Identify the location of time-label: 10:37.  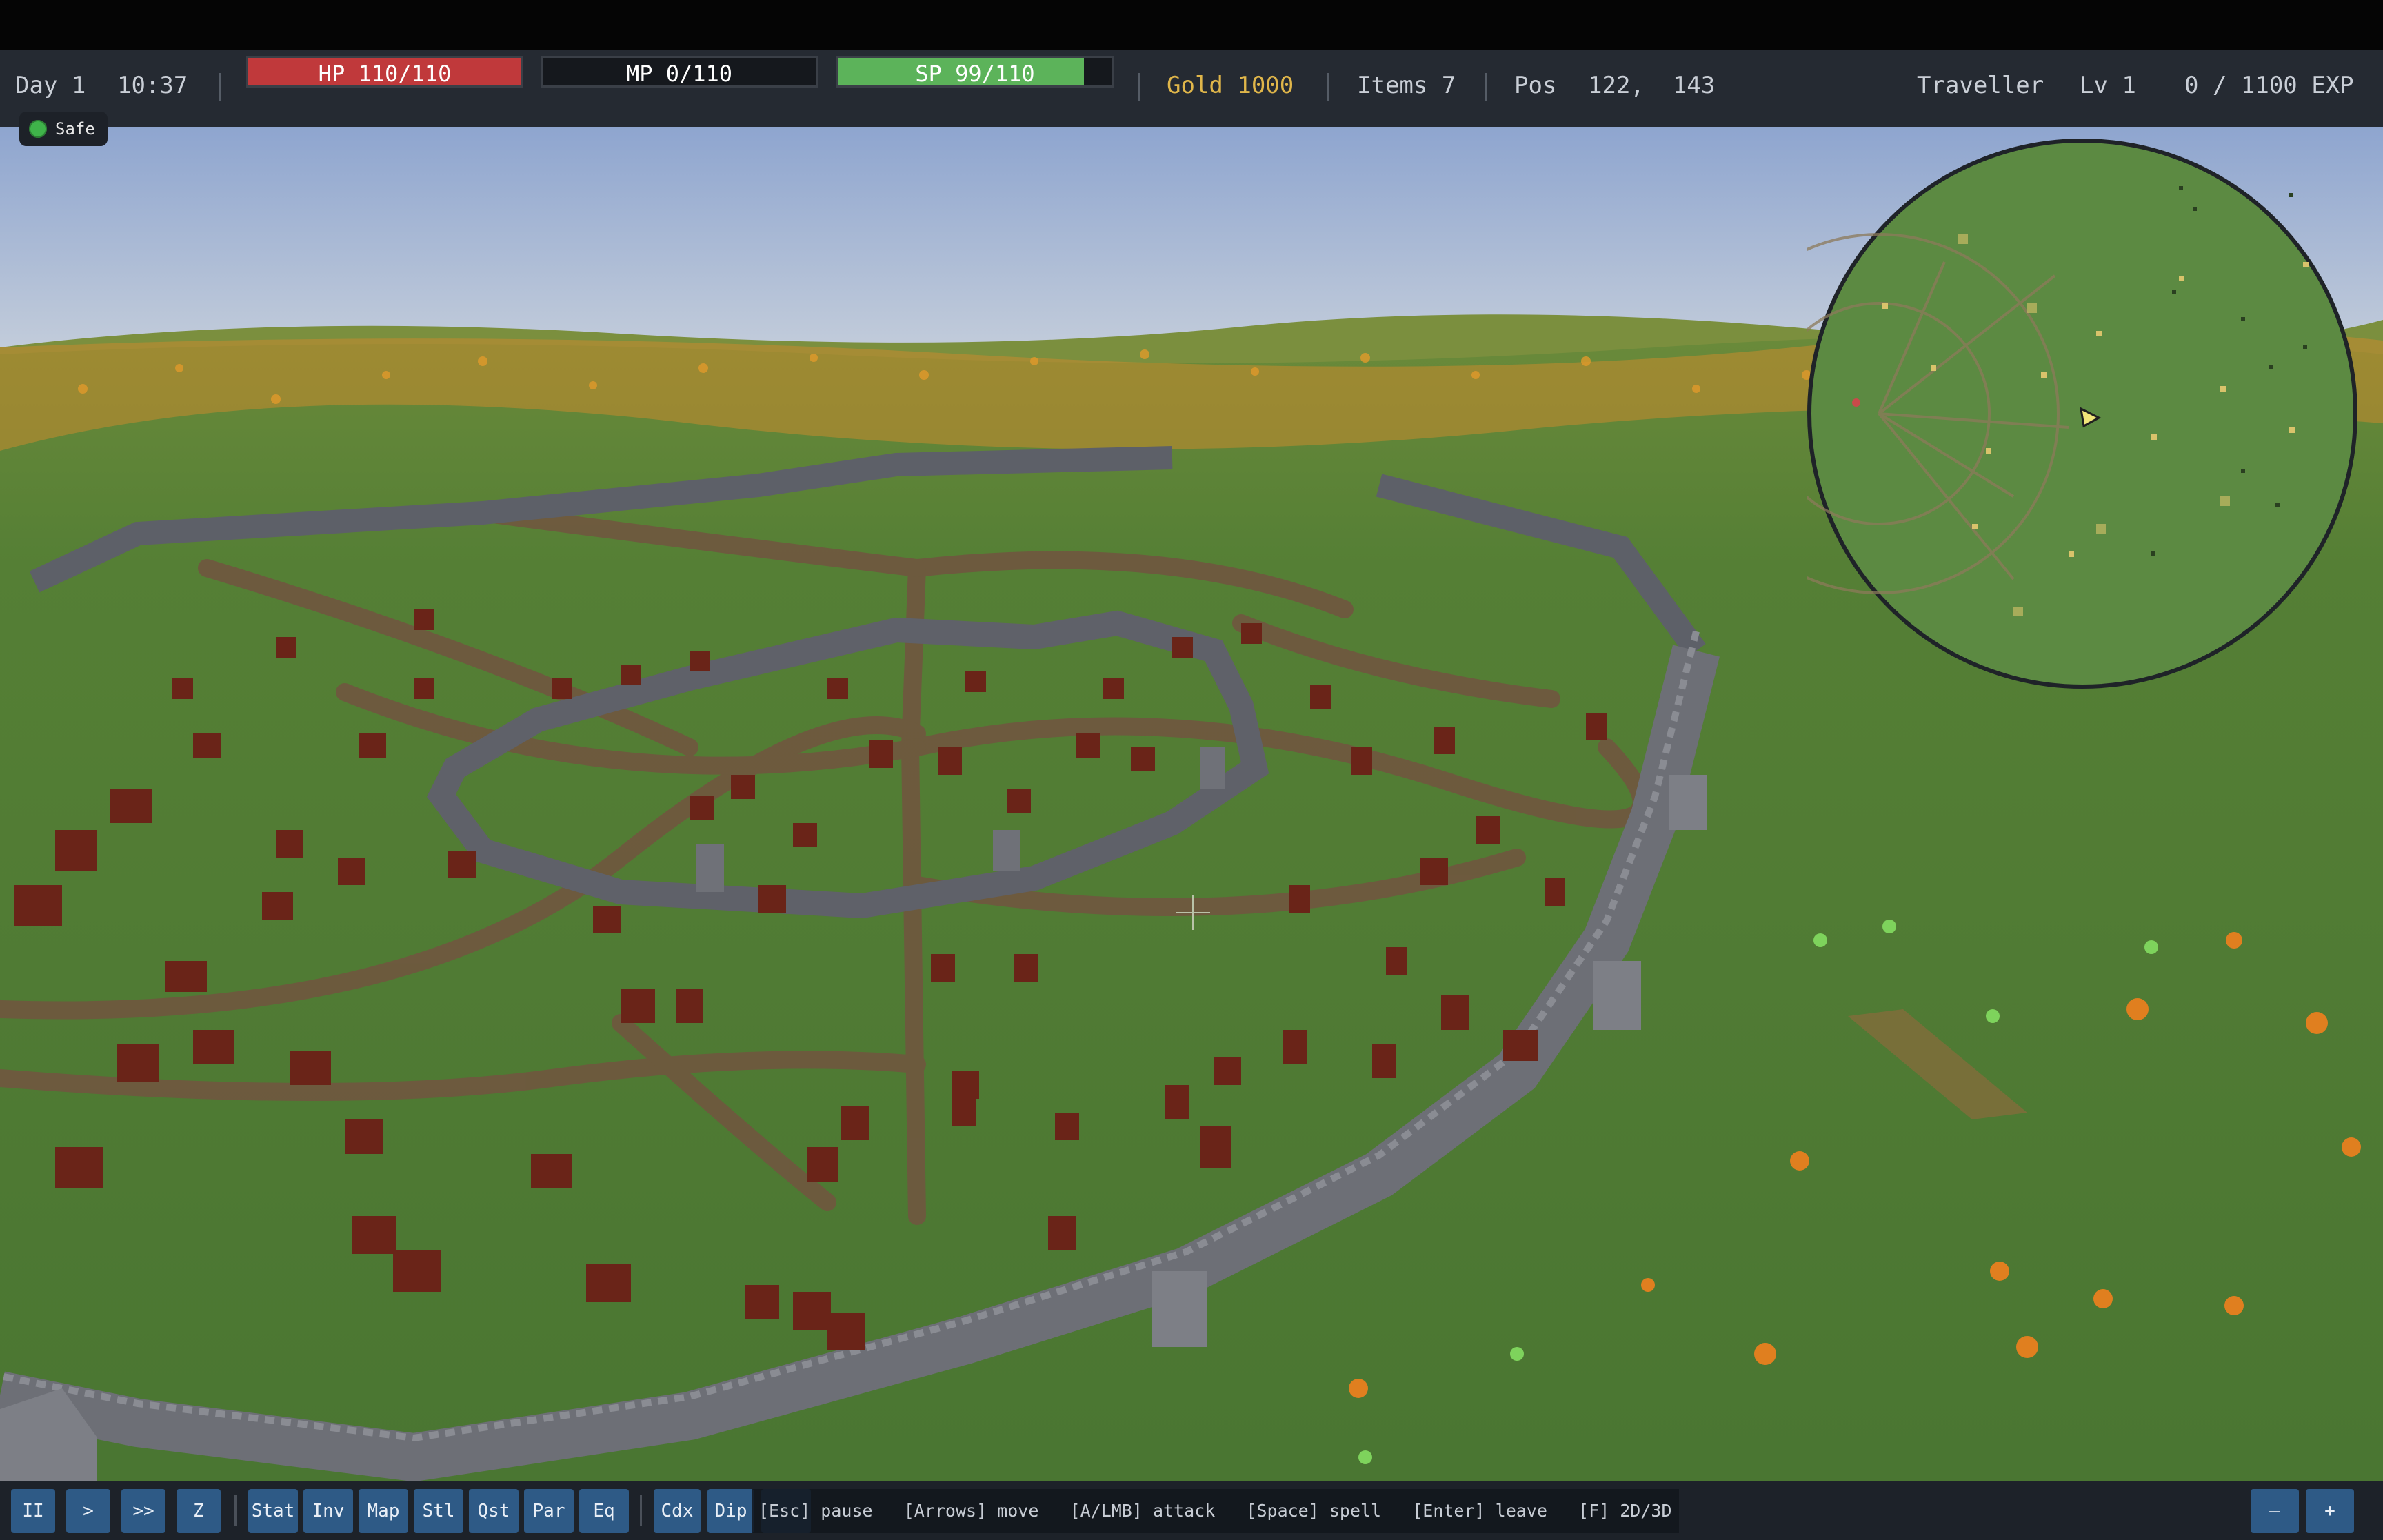
(152, 86).